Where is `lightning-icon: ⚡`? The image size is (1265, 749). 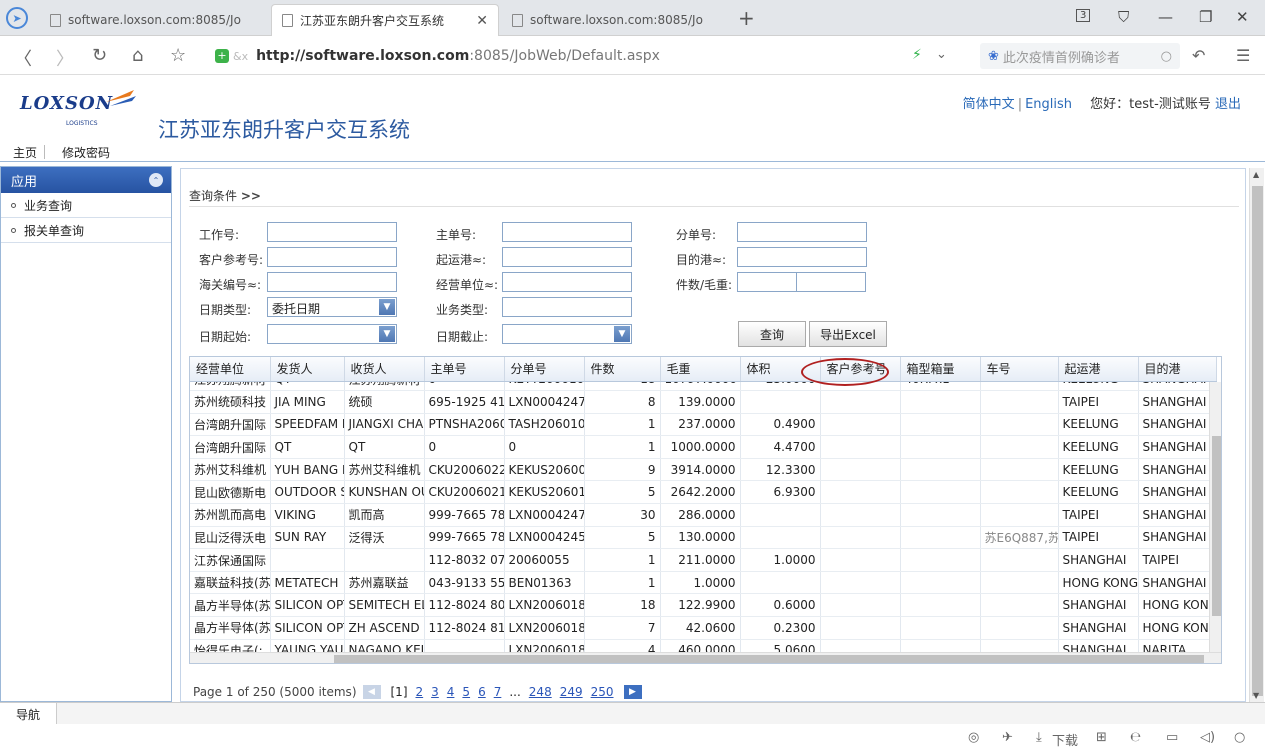
lightning-icon: ⚡ is located at coordinates (917, 55).